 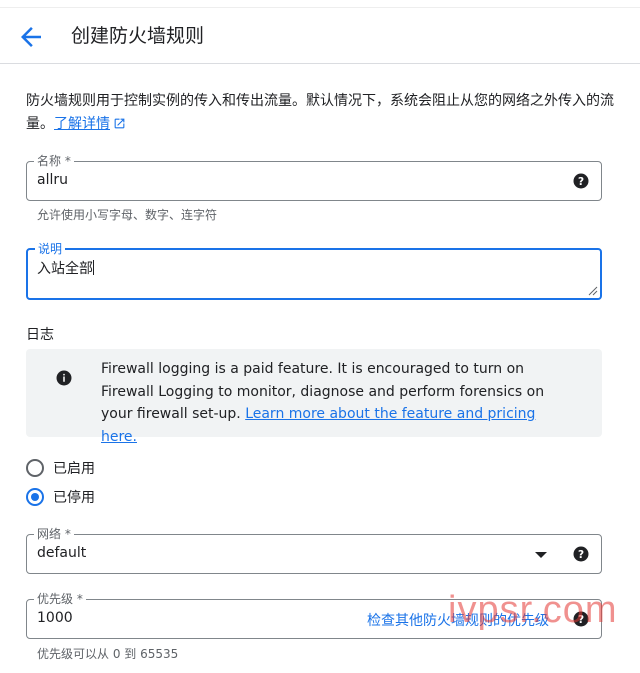 What do you see at coordinates (82, 124) in the screenshot?
I see `learn-more-link: 了解详情` at bounding box center [82, 124].